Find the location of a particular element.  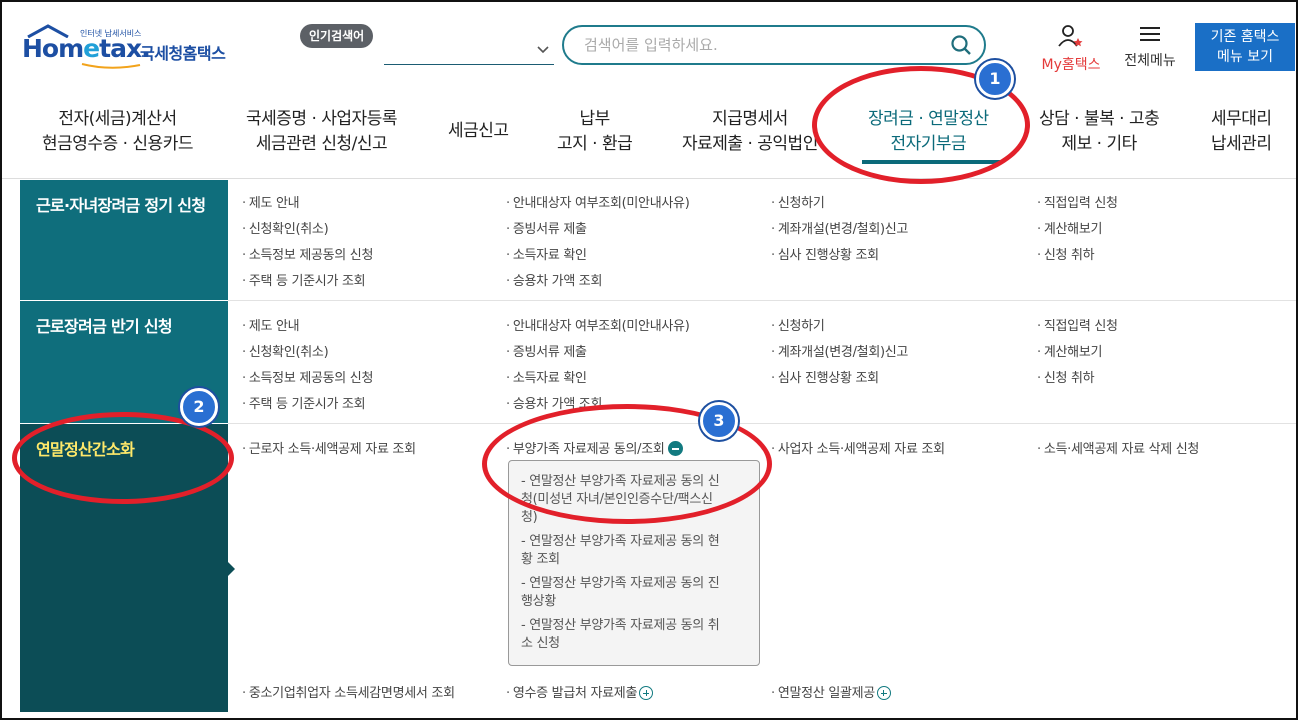

submenu-item-cancel: - 연말정산 부양가족 자료제공 동의 취소 신청 is located at coordinates (636, 635).